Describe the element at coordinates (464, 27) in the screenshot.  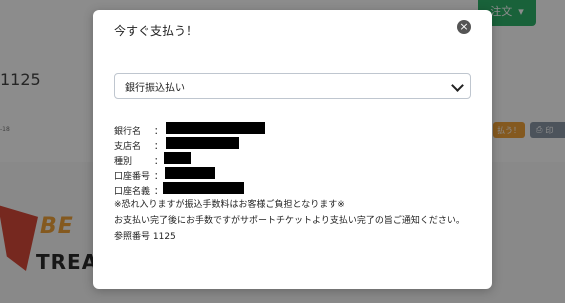
I see `close-icon: ×` at that location.